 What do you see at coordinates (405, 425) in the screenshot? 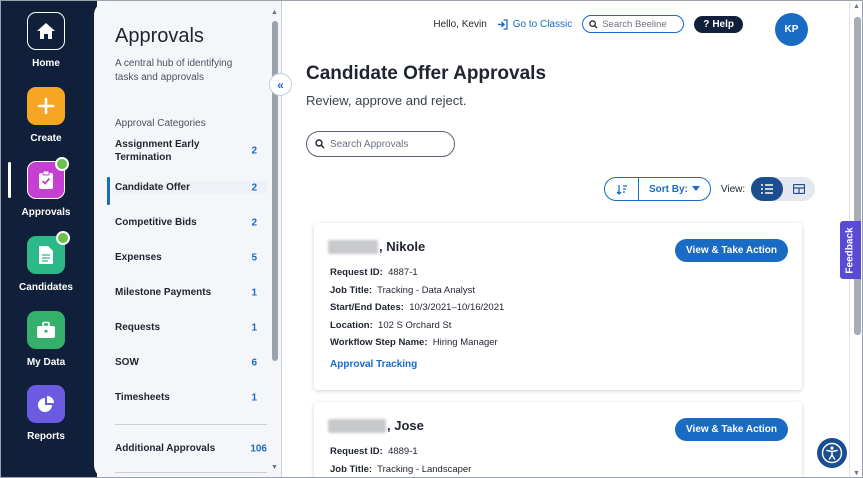
I see `candidate-first-name: , Jose` at bounding box center [405, 425].